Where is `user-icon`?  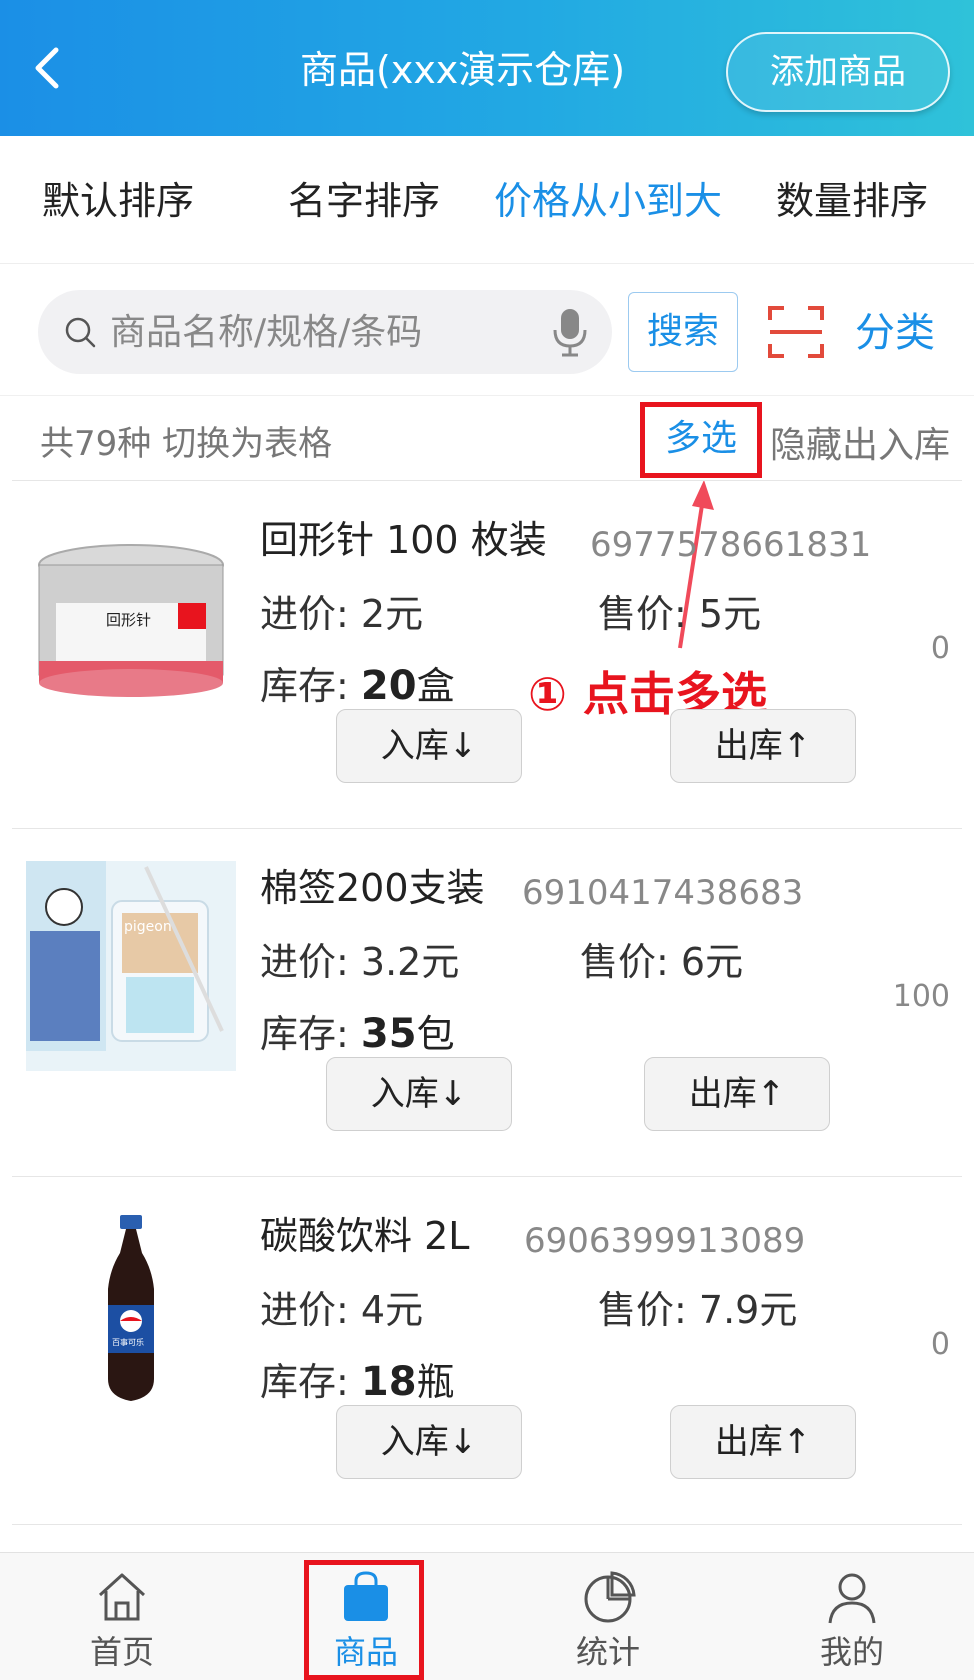
user-icon is located at coordinates (852, 1598).